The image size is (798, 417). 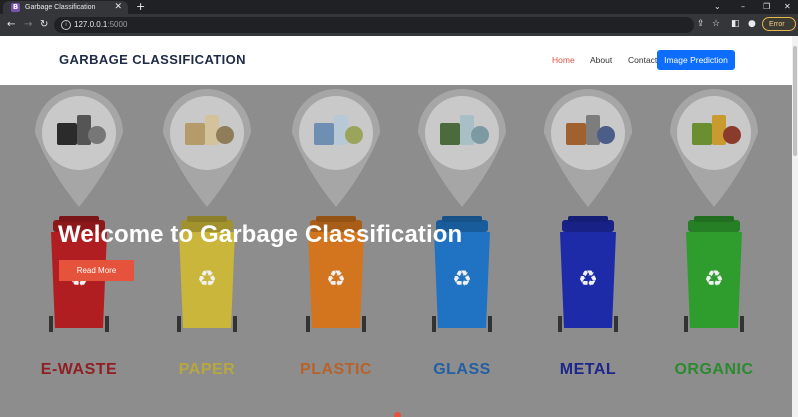 What do you see at coordinates (717, 7) in the screenshot?
I see `tab-search-chevron-icon: ⌄` at bounding box center [717, 7].